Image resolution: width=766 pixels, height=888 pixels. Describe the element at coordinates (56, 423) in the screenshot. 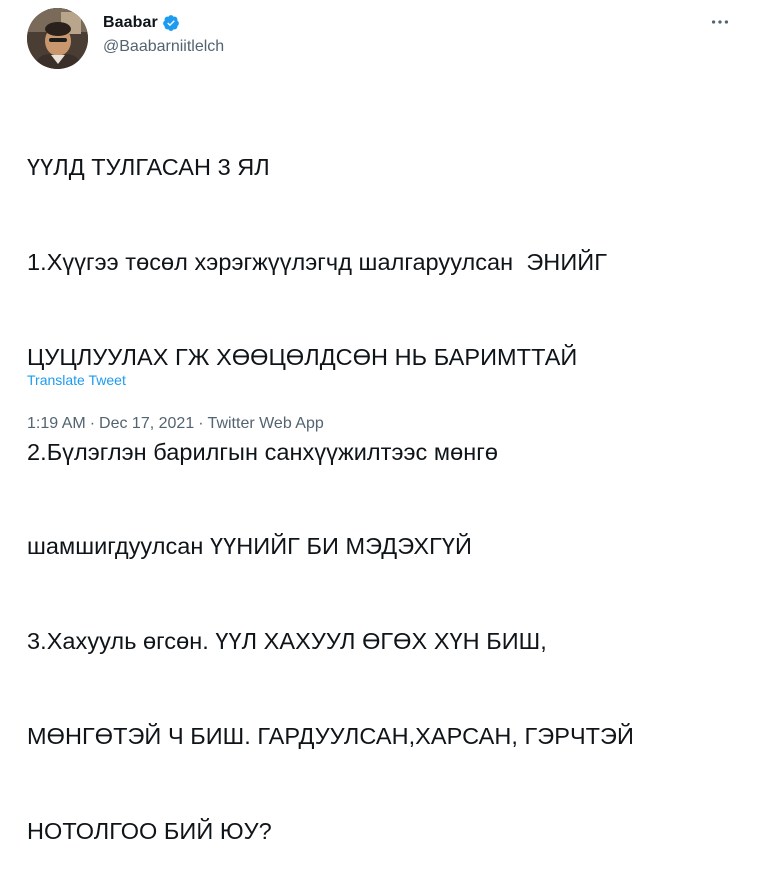

I see `tweet-time: 1:19 AM` at that location.